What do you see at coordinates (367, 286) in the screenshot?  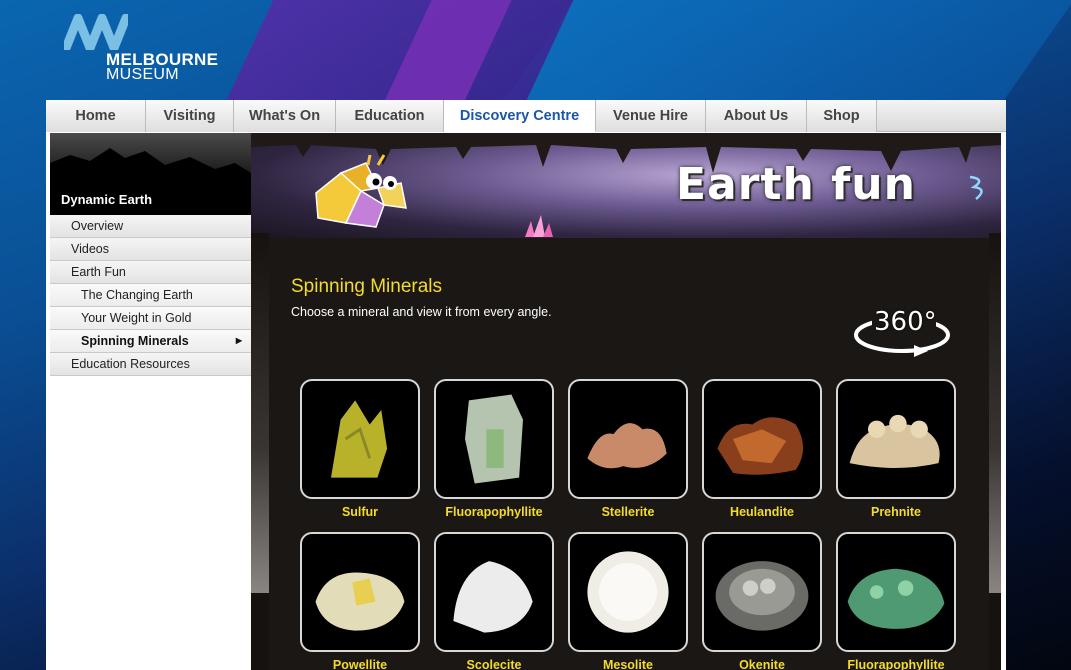 I see `section-title: Spinning Minerals` at bounding box center [367, 286].